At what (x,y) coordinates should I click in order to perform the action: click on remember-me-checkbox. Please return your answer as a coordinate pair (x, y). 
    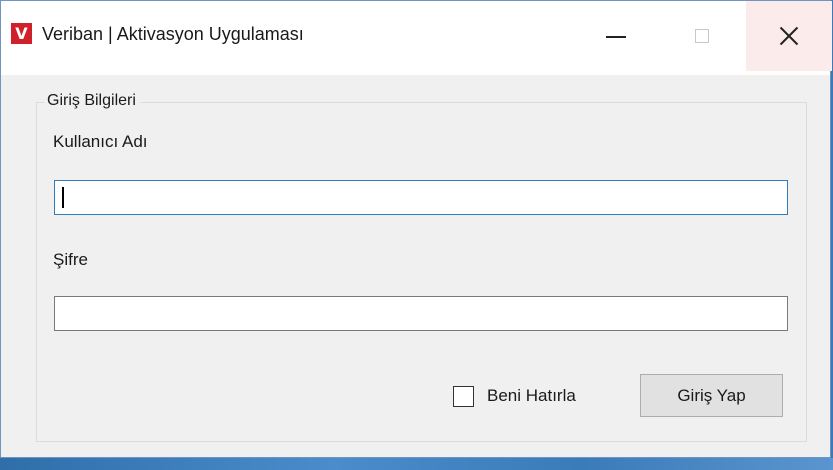
    Looking at the image, I should click on (463, 396).